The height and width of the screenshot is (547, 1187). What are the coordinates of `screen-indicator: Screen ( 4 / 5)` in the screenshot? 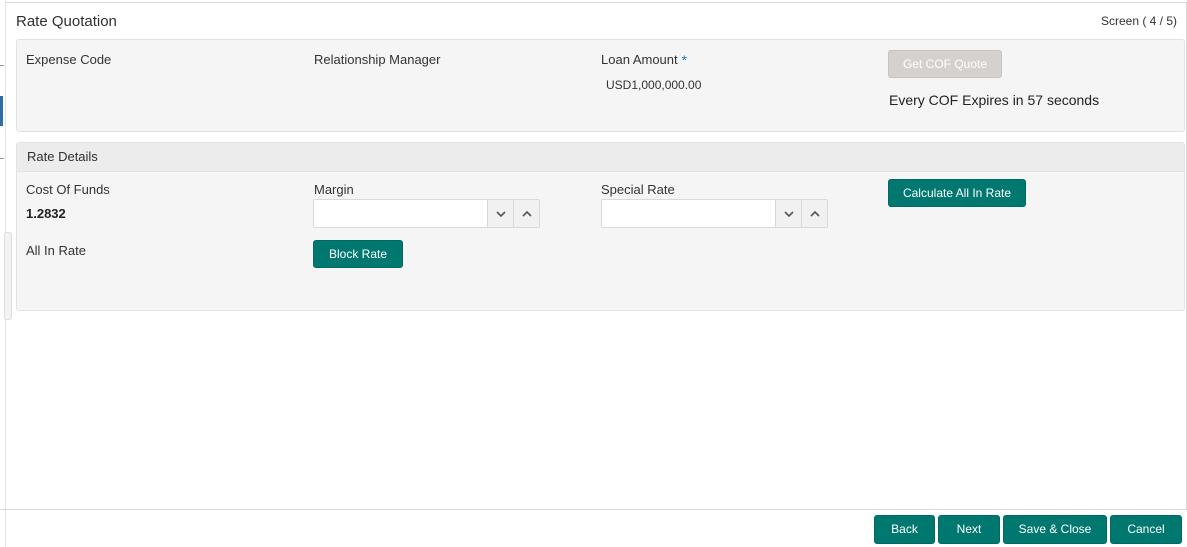 It's located at (1138, 21).